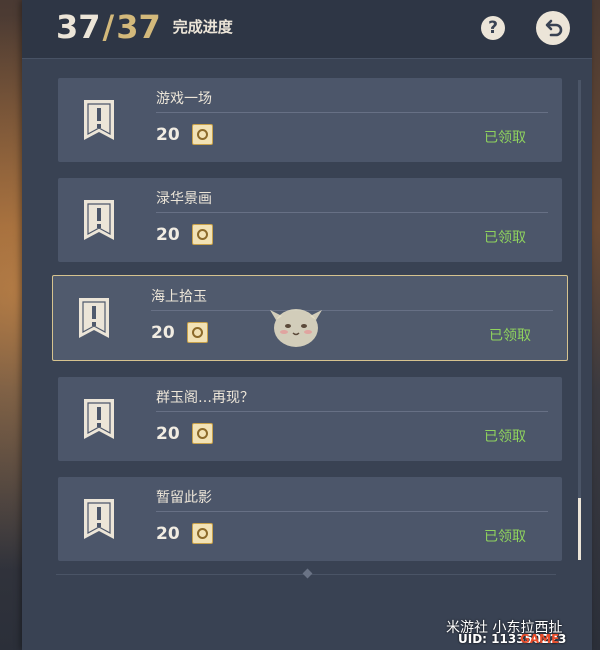 This screenshot has width=600, height=650. I want to click on achievement-title: 渌华景画, so click(184, 199).